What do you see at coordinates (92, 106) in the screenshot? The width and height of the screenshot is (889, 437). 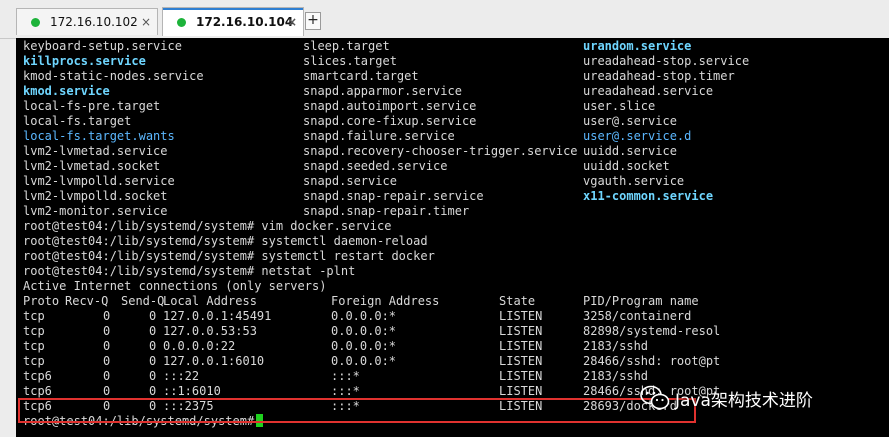 I see `listing-entry: local-fs-pre.target` at bounding box center [92, 106].